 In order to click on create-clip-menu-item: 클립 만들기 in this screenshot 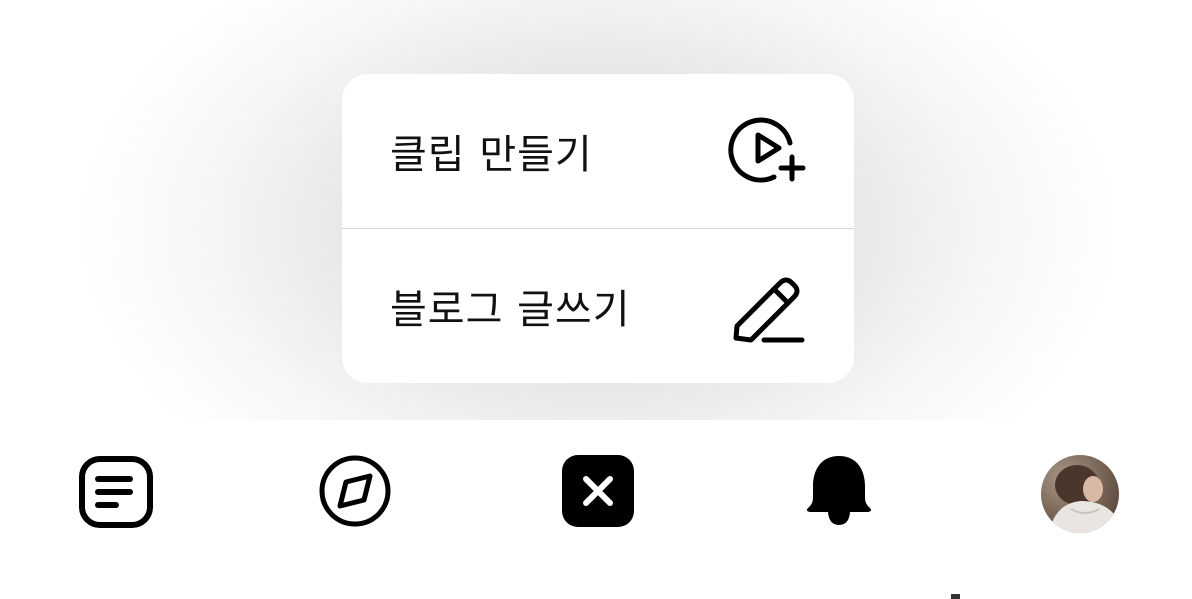, I will do `click(598, 151)`.